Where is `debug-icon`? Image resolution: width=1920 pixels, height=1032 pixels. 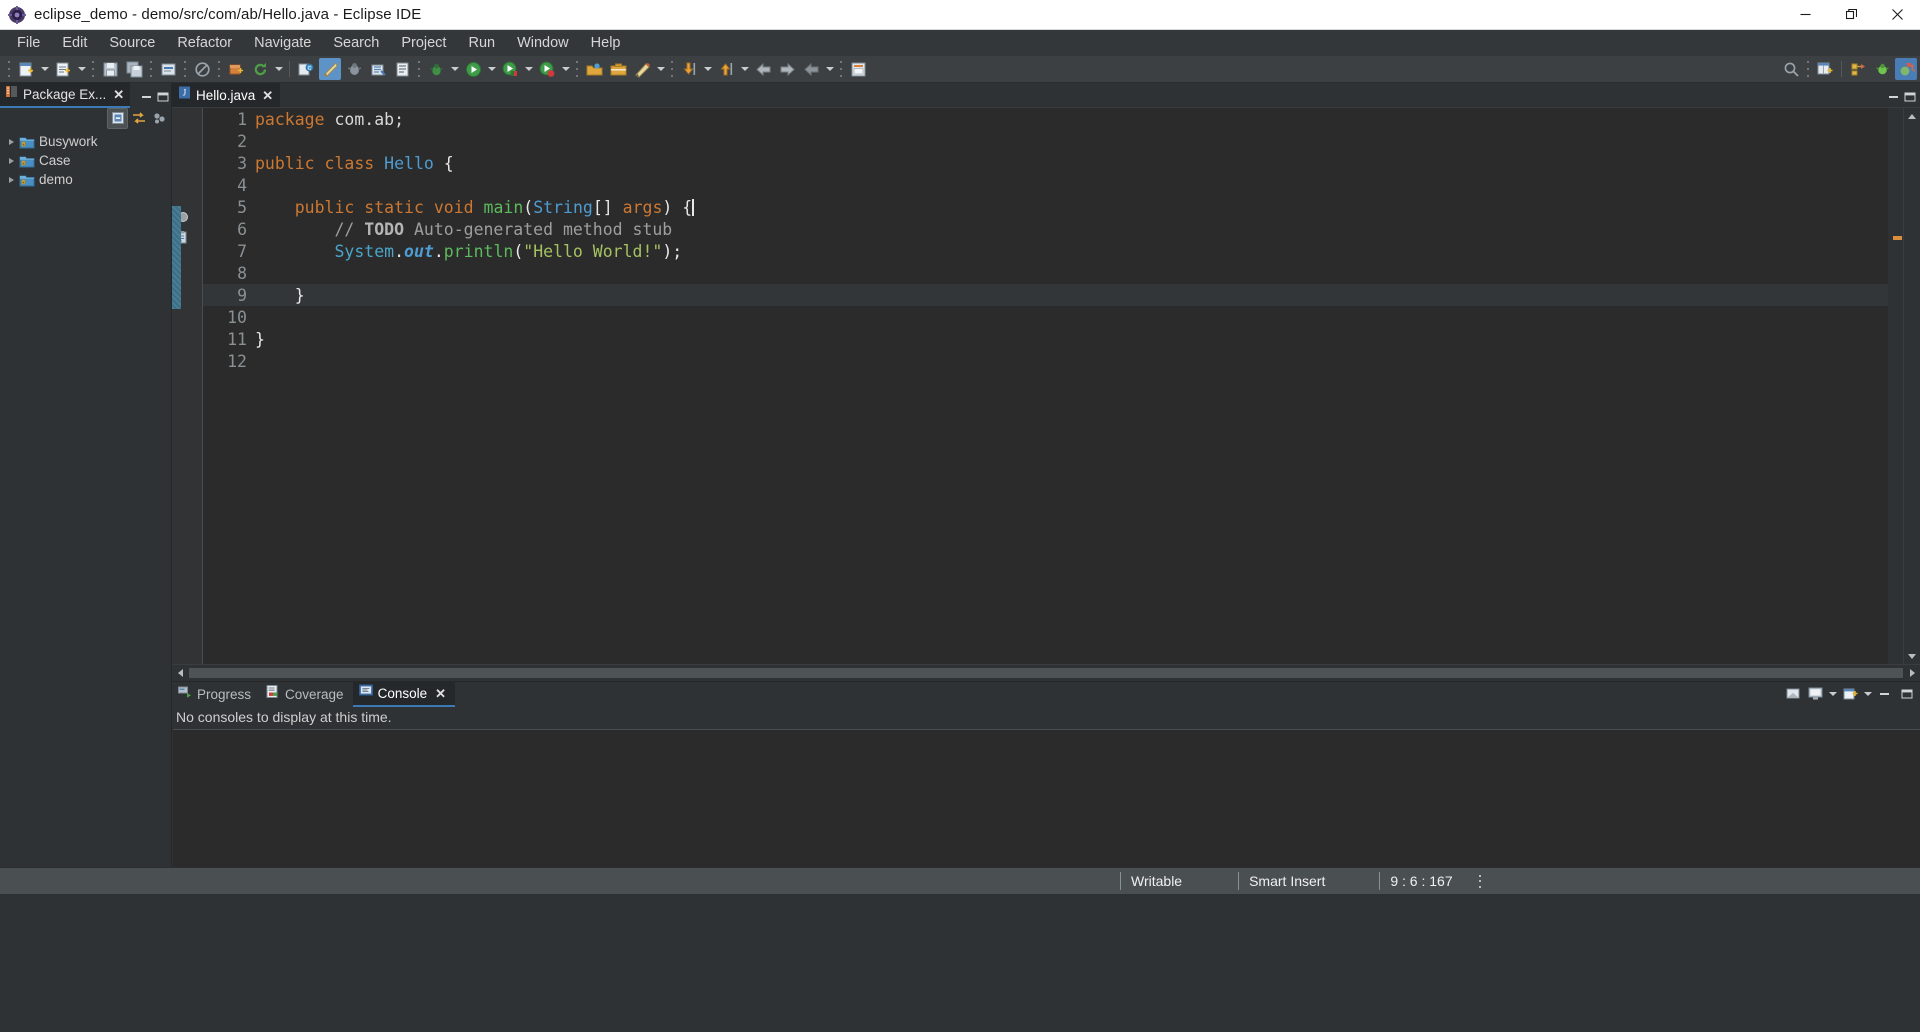
debug-icon is located at coordinates (436, 69).